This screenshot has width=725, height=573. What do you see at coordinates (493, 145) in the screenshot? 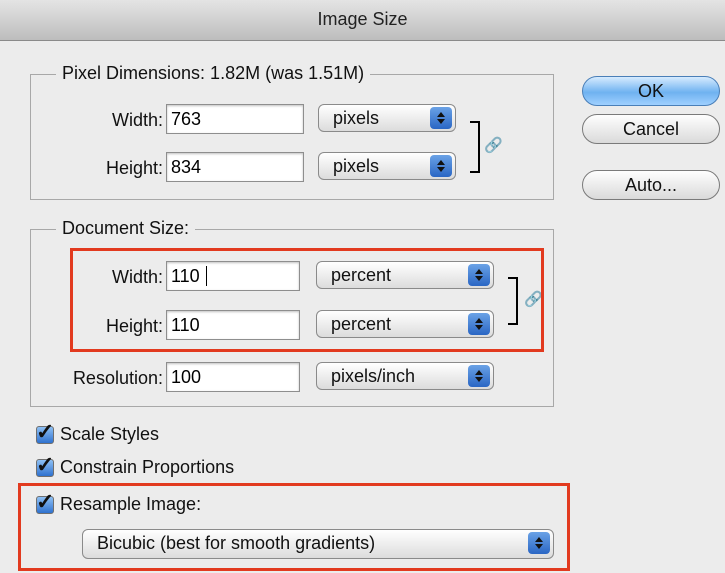
I see `link-icon: 🔗` at bounding box center [493, 145].